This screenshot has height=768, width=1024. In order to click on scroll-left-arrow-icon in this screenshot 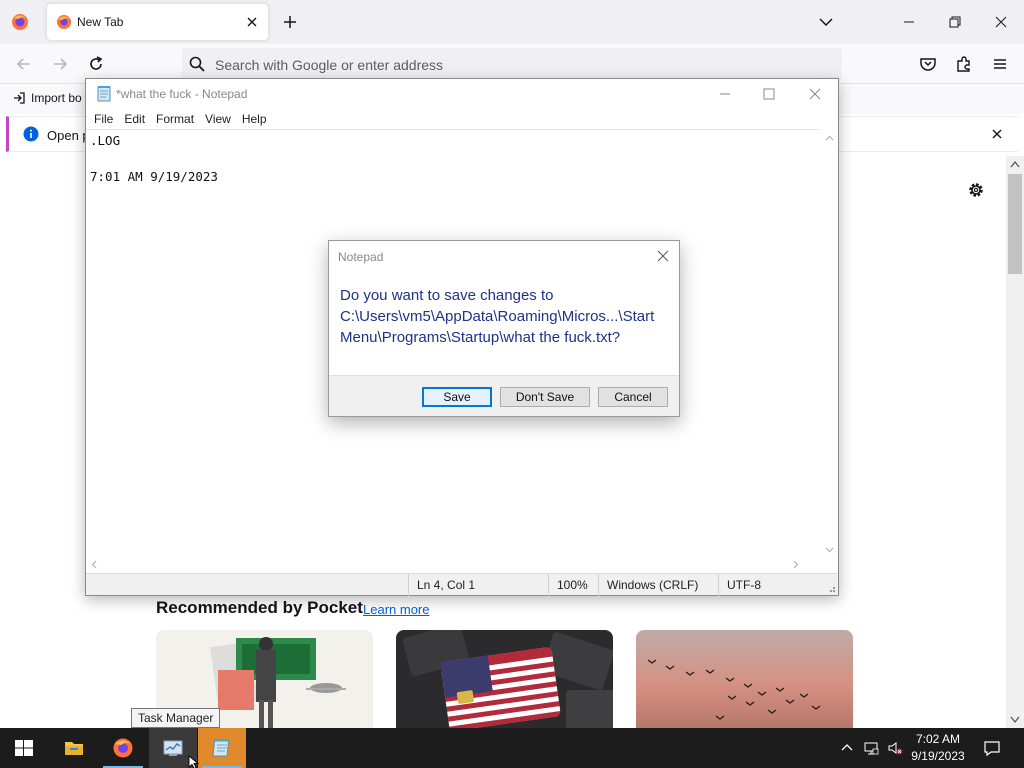, I will do `click(94, 564)`.